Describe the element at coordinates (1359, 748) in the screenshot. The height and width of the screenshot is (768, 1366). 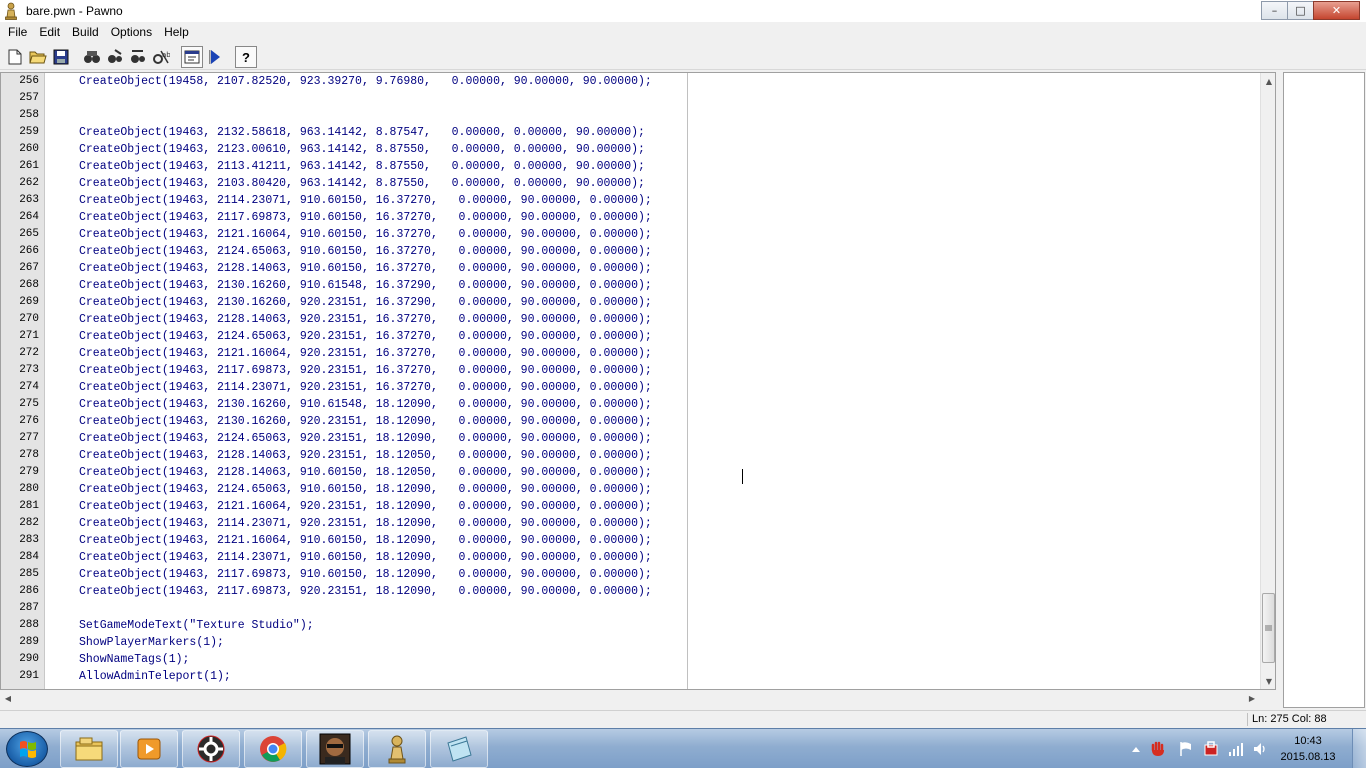
I see `show-desktop-button` at that location.